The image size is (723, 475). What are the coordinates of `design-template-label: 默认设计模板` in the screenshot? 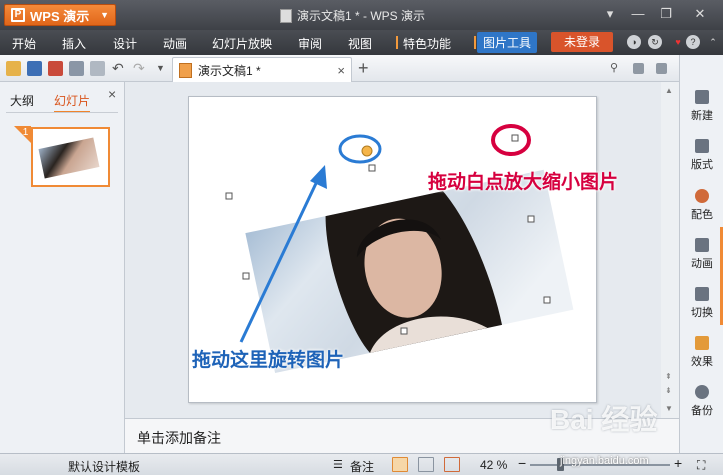 It's located at (104, 466).